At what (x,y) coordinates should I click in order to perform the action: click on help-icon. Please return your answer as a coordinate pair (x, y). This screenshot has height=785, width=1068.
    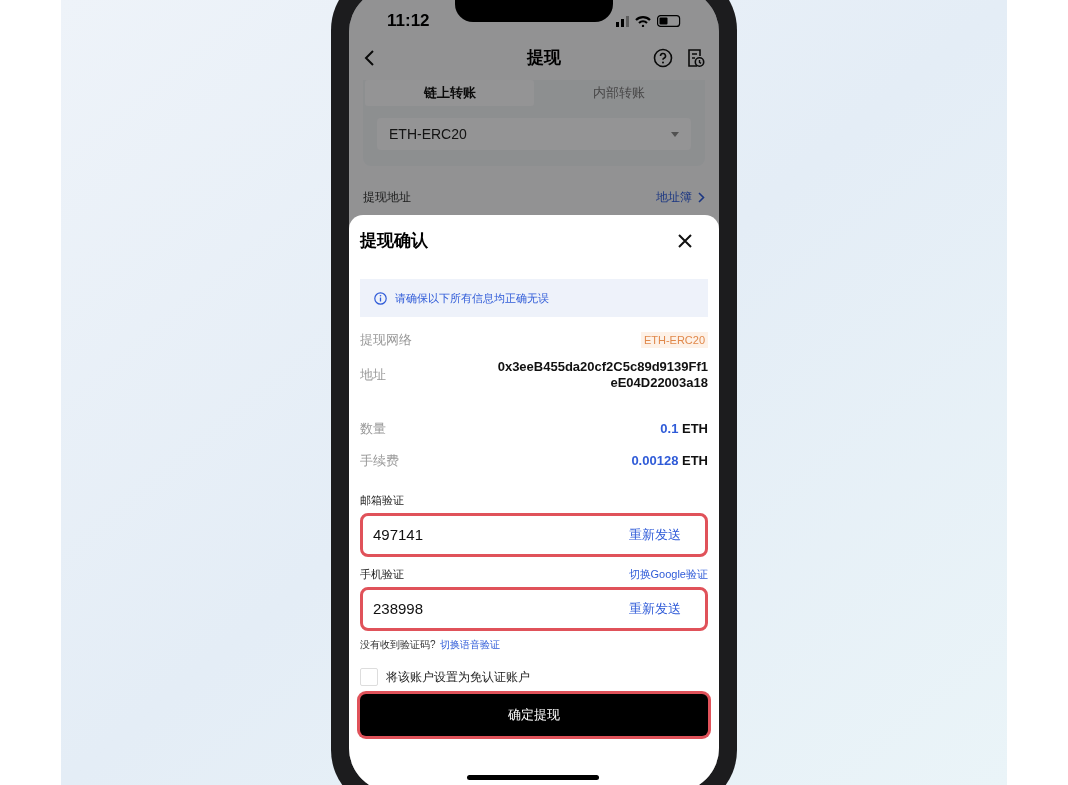
    Looking at the image, I should click on (663, 58).